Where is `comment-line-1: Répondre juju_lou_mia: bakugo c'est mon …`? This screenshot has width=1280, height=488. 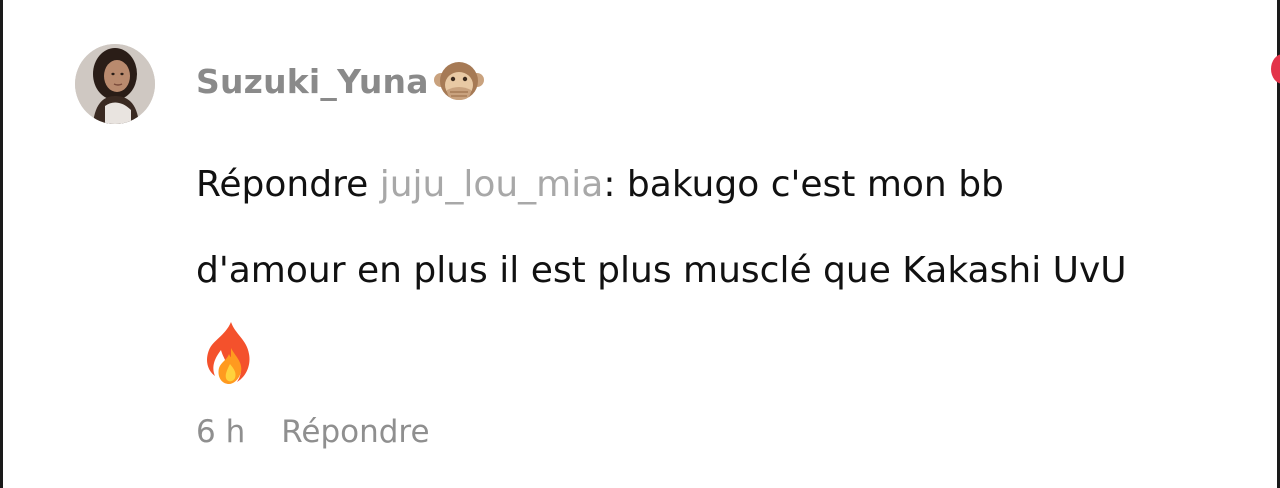 comment-line-1: Répondre juju_lou_mia: bakugo c'est mon … is located at coordinates (736, 185).